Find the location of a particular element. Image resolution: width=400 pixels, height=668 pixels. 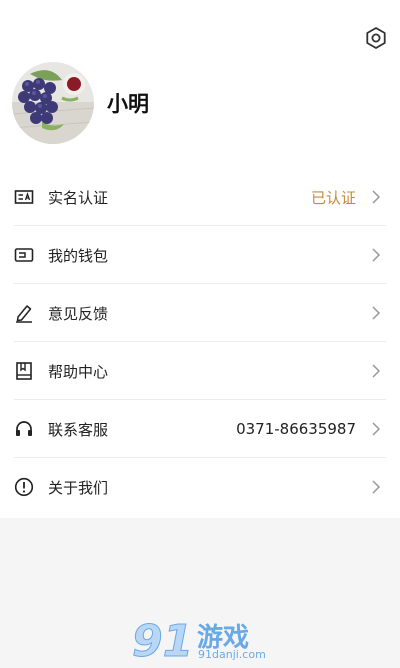

menu-label: 实名认证 is located at coordinates (78, 197).